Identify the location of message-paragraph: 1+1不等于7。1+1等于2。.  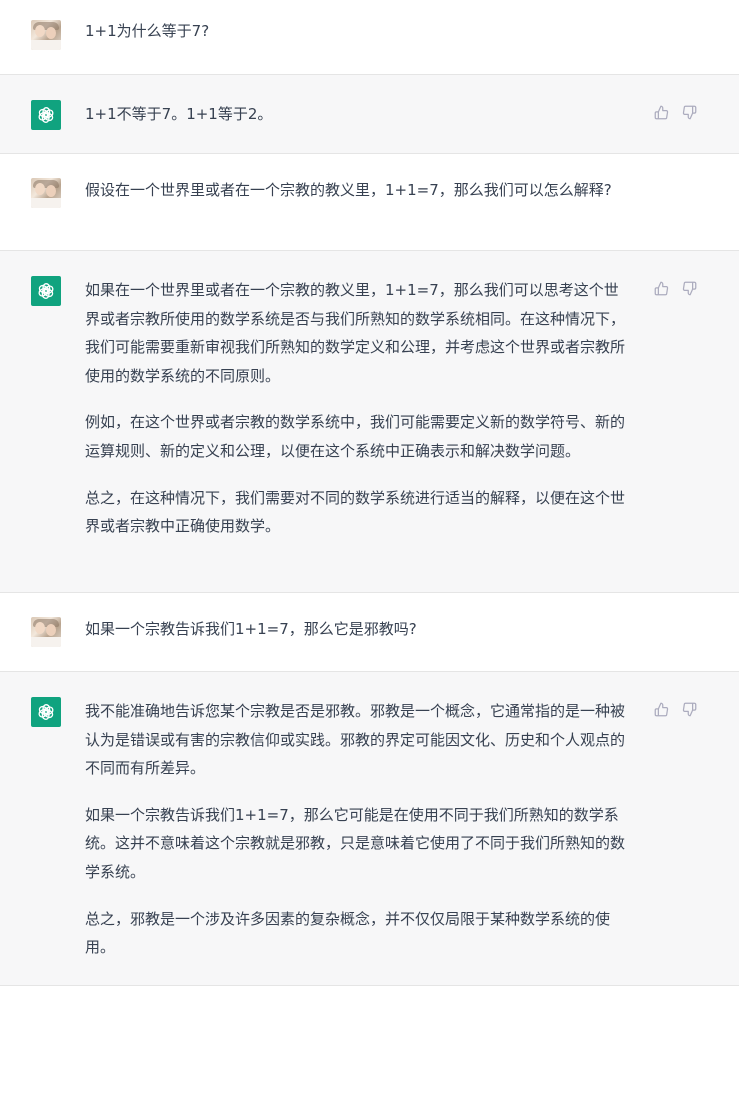
(179, 114).